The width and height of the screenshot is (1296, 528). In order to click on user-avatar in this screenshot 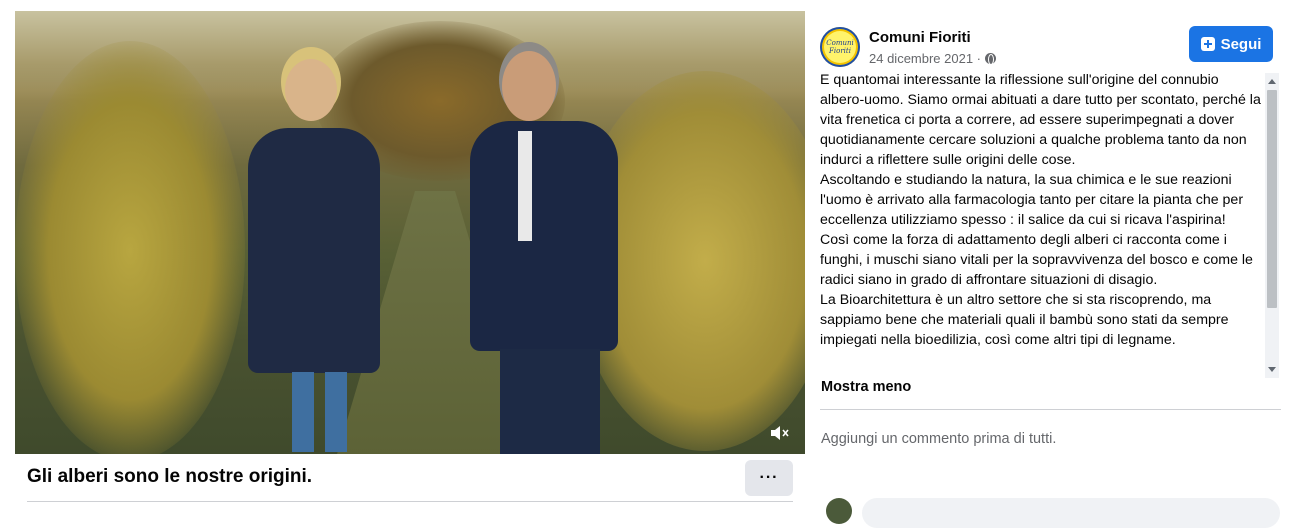, I will do `click(839, 511)`.